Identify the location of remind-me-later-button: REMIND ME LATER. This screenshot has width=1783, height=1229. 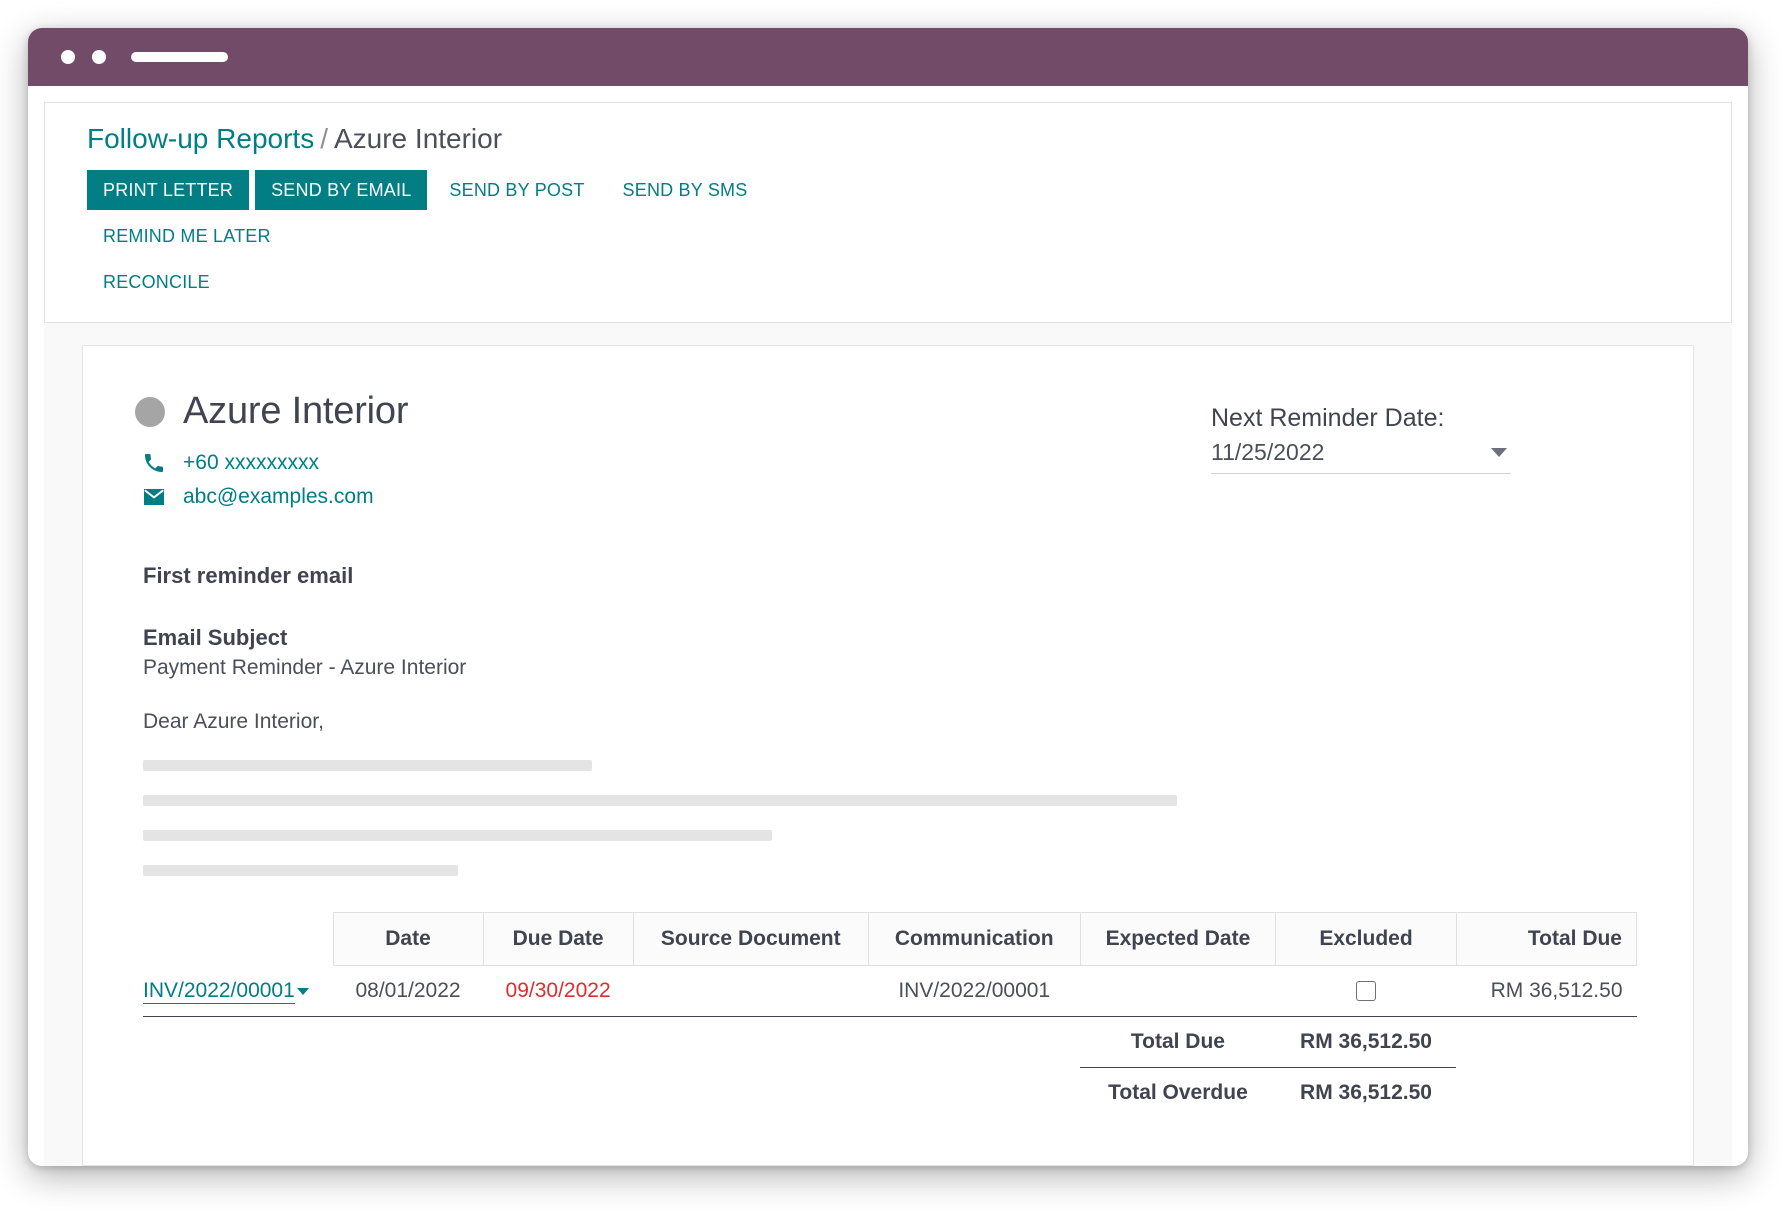
(187, 236).